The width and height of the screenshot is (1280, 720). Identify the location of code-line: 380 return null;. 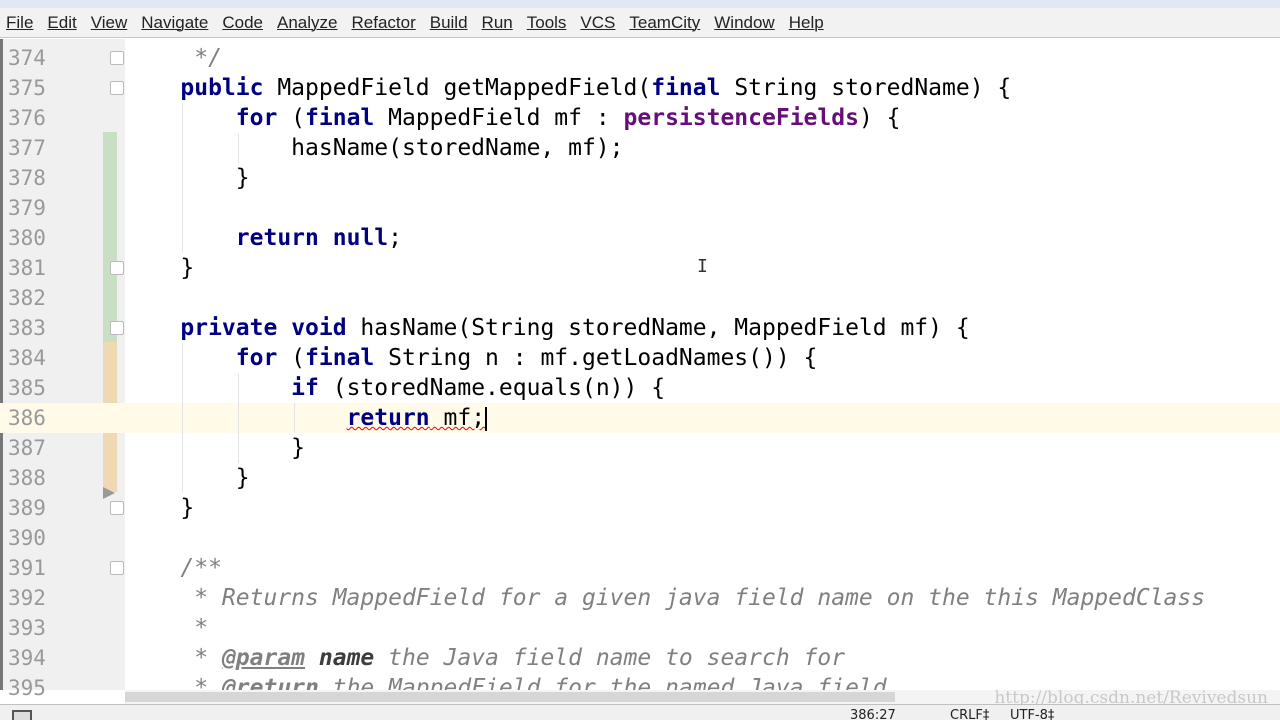
(640, 238).